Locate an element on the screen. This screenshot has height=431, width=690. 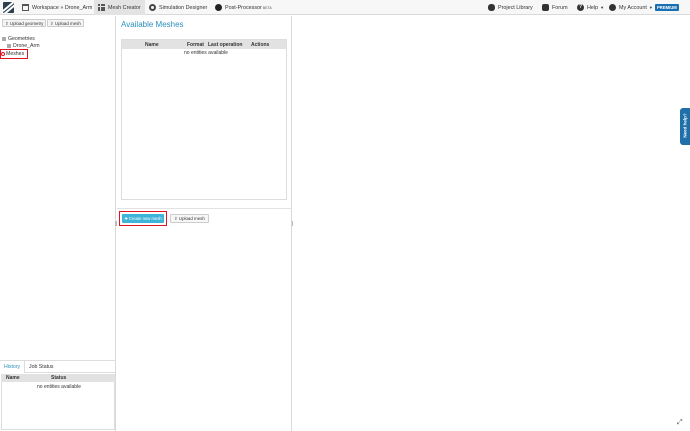
nav-workspace: Workspace » Drone_Arm is located at coordinates (57, 7).